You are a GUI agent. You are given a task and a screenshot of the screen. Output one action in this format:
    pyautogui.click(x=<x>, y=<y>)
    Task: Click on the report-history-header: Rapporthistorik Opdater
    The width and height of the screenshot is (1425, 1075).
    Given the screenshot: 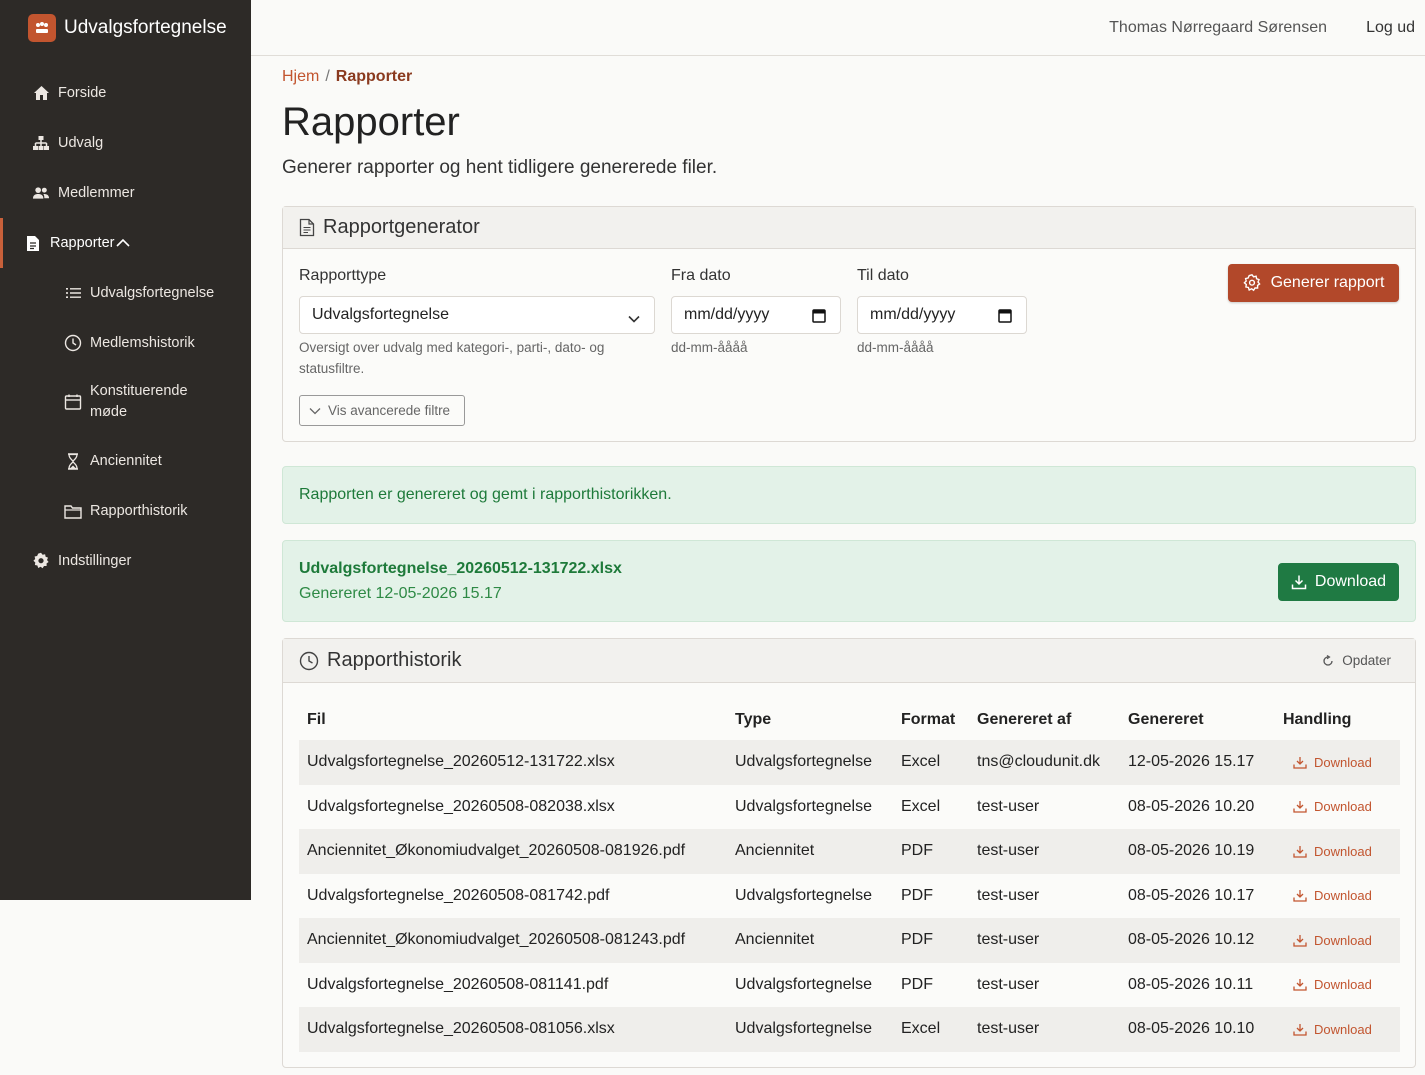 What is the action you would take?
    pyautogui.click(x=849, y=661)
    